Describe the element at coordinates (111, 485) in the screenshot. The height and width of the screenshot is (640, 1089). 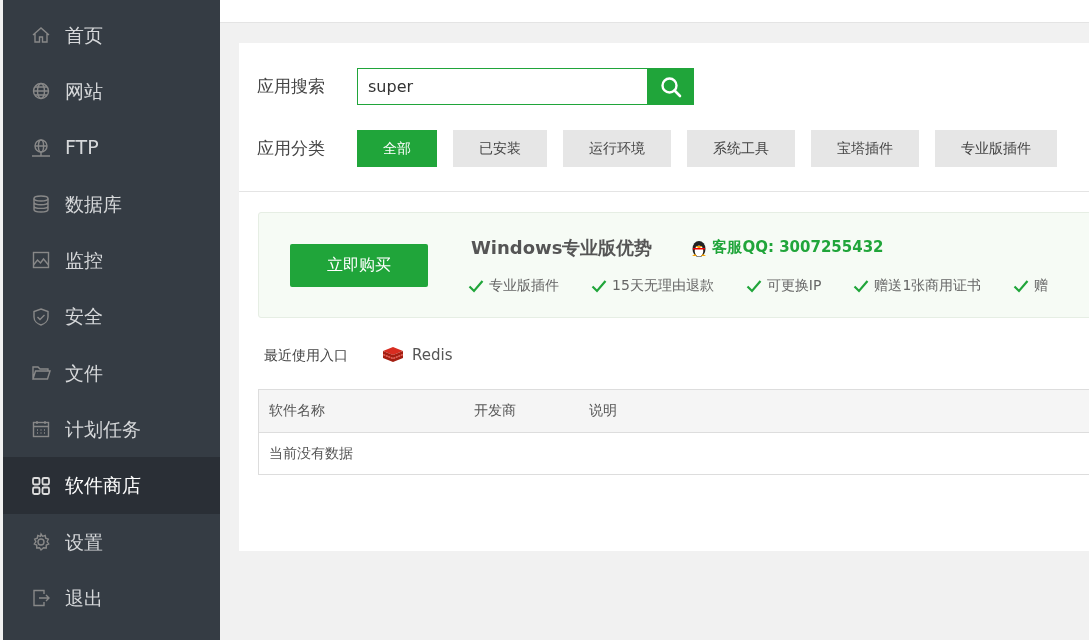
I see `sidebar-item: 软件商店` at that location.